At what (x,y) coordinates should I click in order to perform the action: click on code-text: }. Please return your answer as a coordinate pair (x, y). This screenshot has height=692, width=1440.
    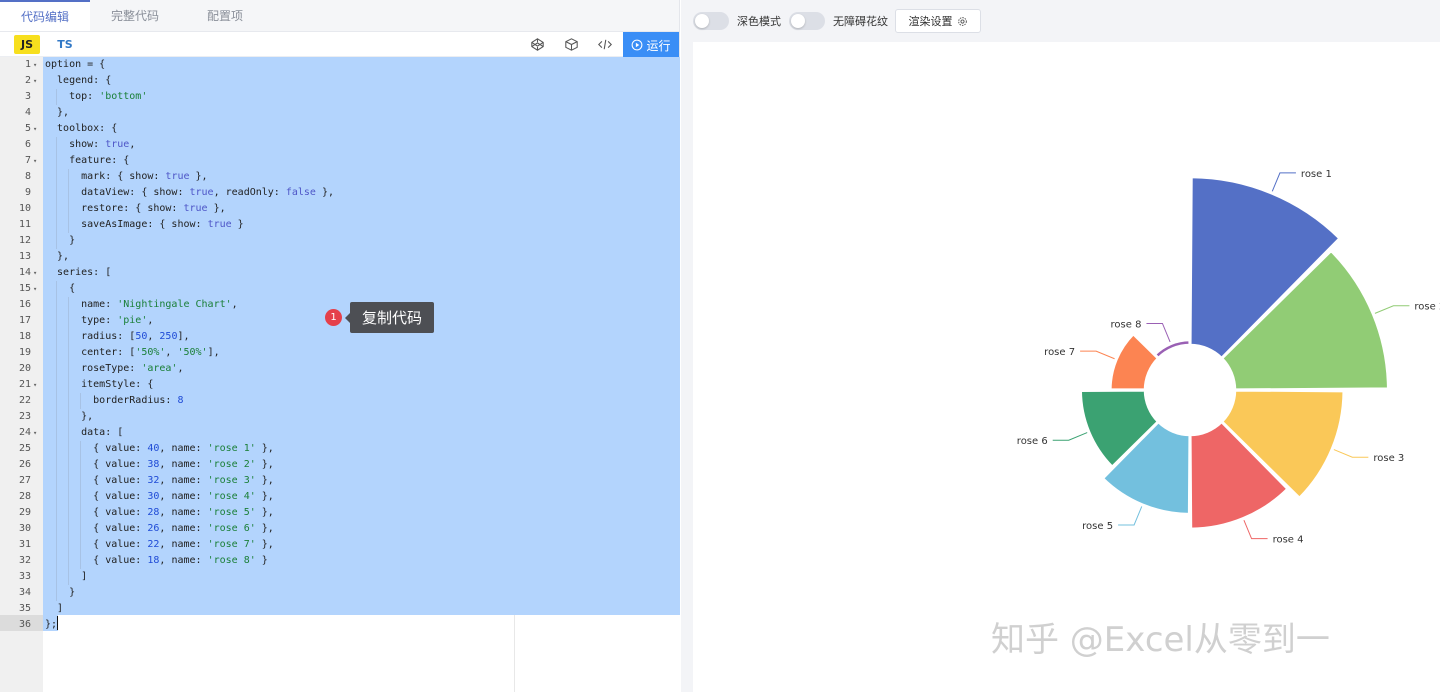
    Looking at the image, I should click on (60, 240).